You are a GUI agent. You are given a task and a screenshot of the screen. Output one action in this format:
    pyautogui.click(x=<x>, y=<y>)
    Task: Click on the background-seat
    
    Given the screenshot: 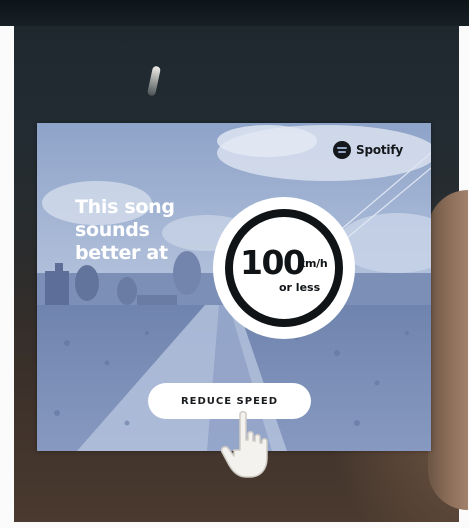 What is the action you would take?
    pyautogui.click(x=448, y=350)
    